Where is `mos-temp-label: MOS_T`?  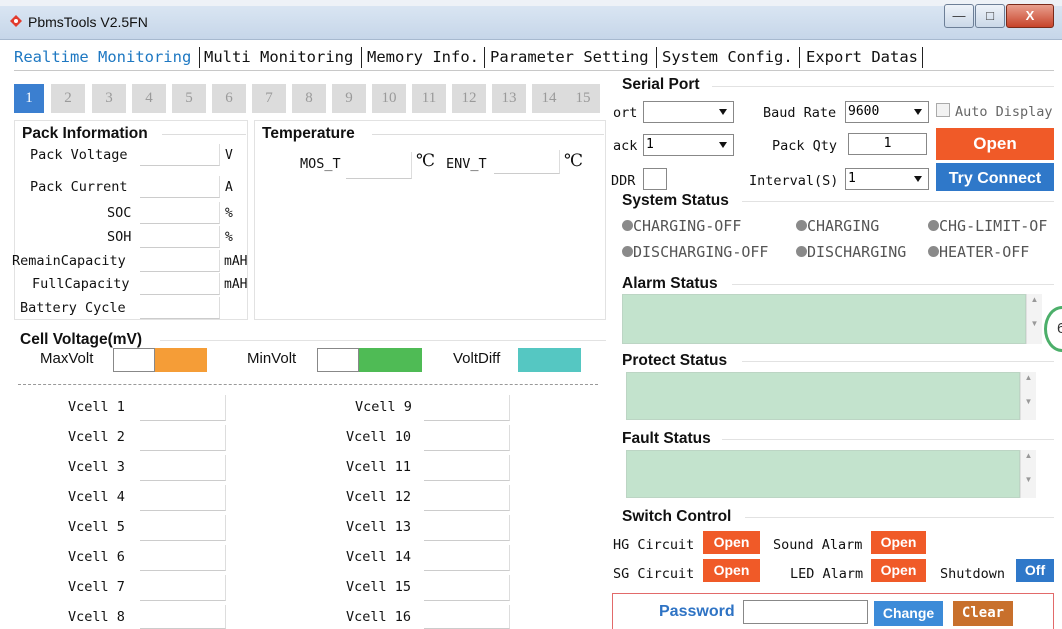
mos-temp-label: MOS_T is located at coordinates (320, 164).